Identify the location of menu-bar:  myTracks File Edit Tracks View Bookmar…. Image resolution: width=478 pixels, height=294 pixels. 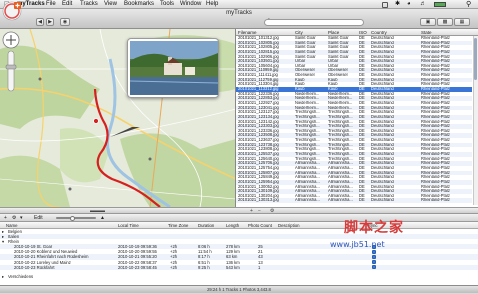
(239, 4).